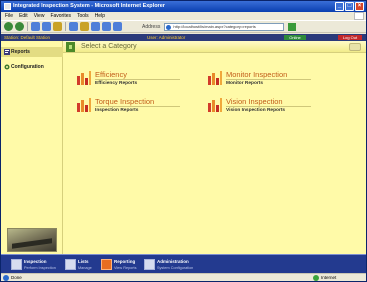 The height and width of the screenshot is (282, 367). What do you see at coordinates (39, 16) in the screenshot?
I see `menu-view: View` at bounding box center [39, 16].